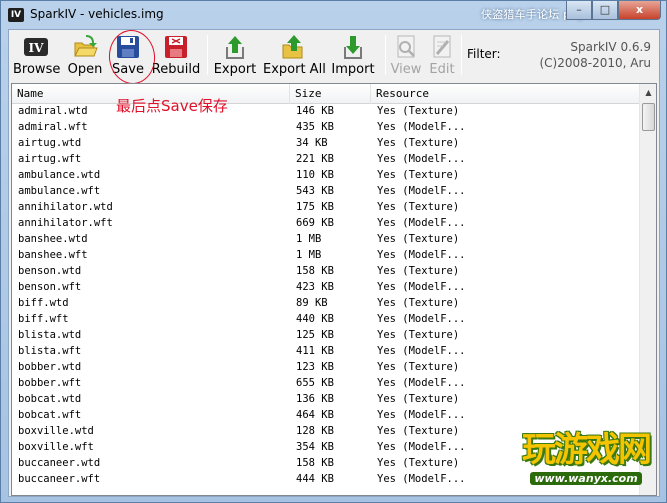 The width and height of the screenshot is (667, 503). I want to click on open-folder-icon, so click(86, 46).